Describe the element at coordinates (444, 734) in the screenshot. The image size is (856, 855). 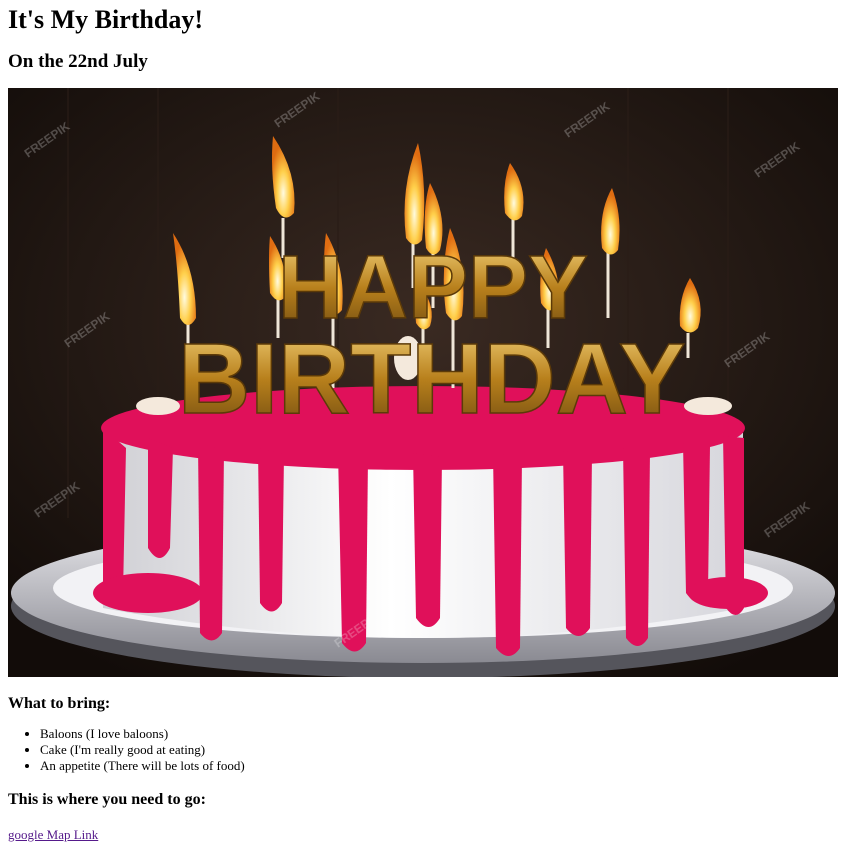
I see `list-item: Baloons (I love baloons)` at that location.